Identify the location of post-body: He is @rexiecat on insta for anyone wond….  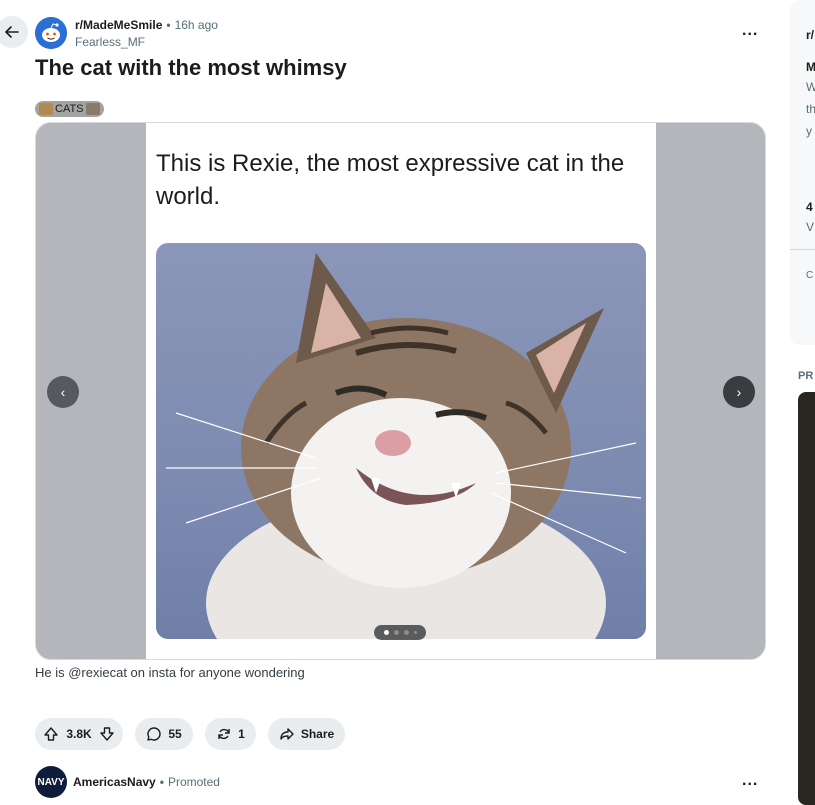
(170, 672).